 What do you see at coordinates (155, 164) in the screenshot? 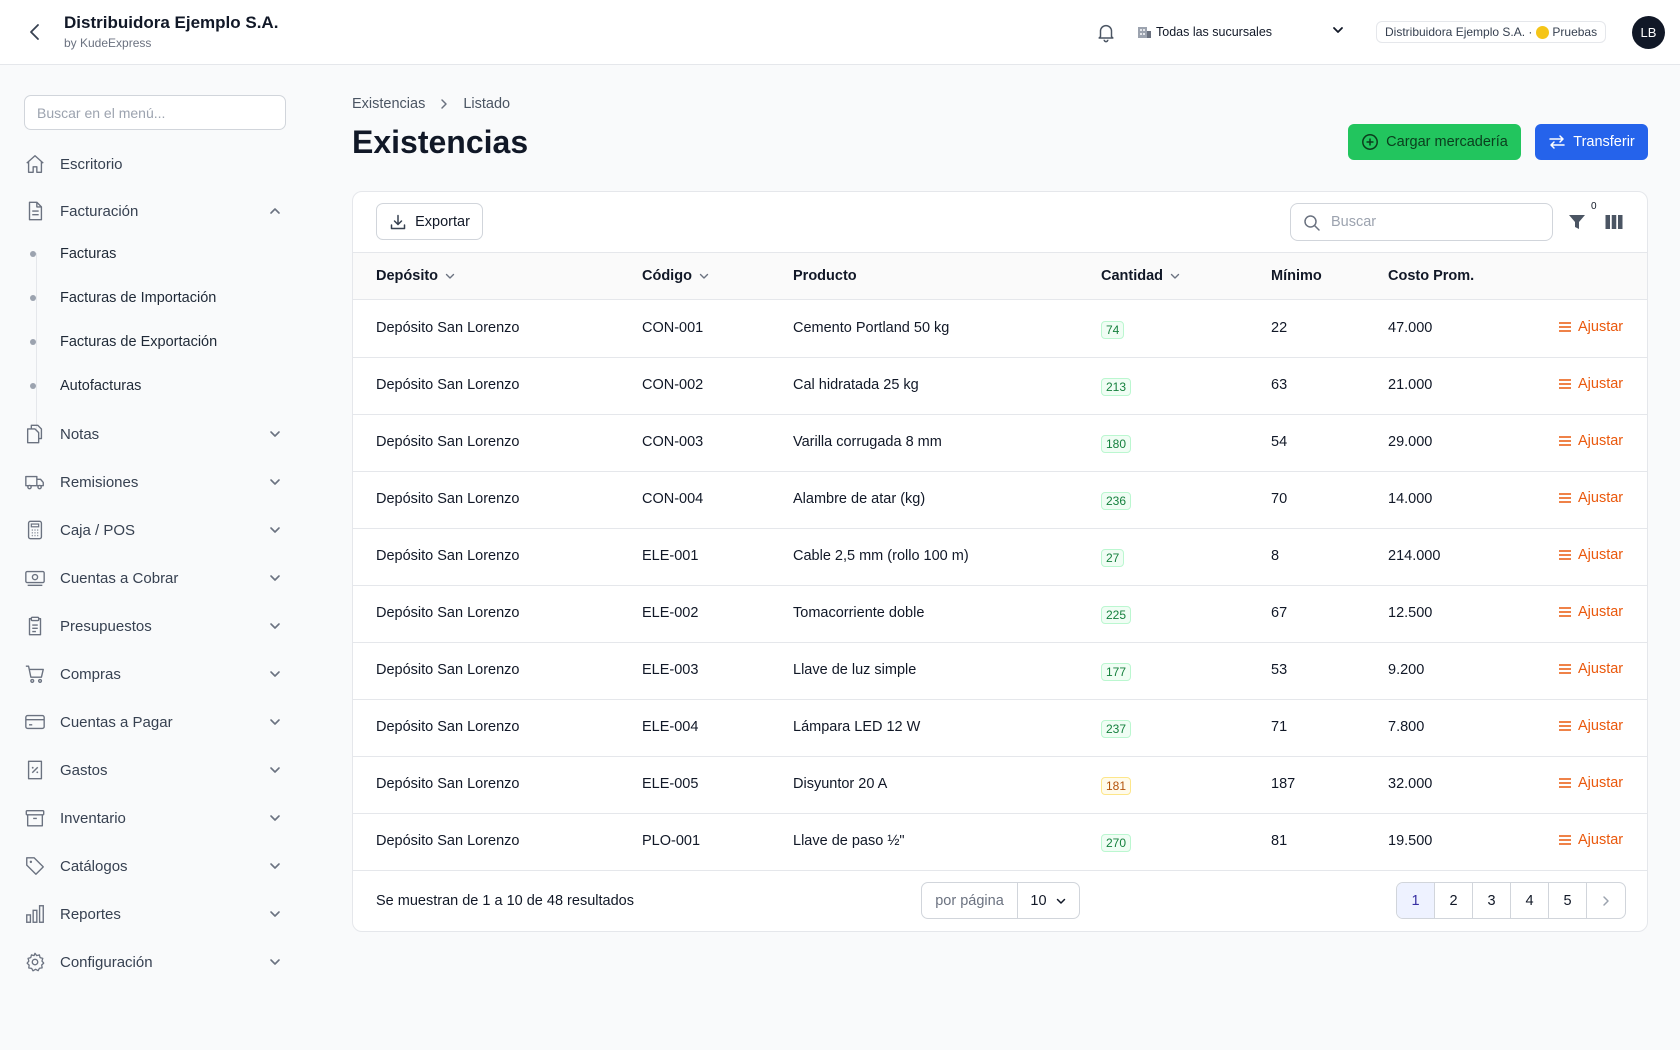
I see `sidebar-item-escritorio: Escritorio` at bounding box center [155, 164].